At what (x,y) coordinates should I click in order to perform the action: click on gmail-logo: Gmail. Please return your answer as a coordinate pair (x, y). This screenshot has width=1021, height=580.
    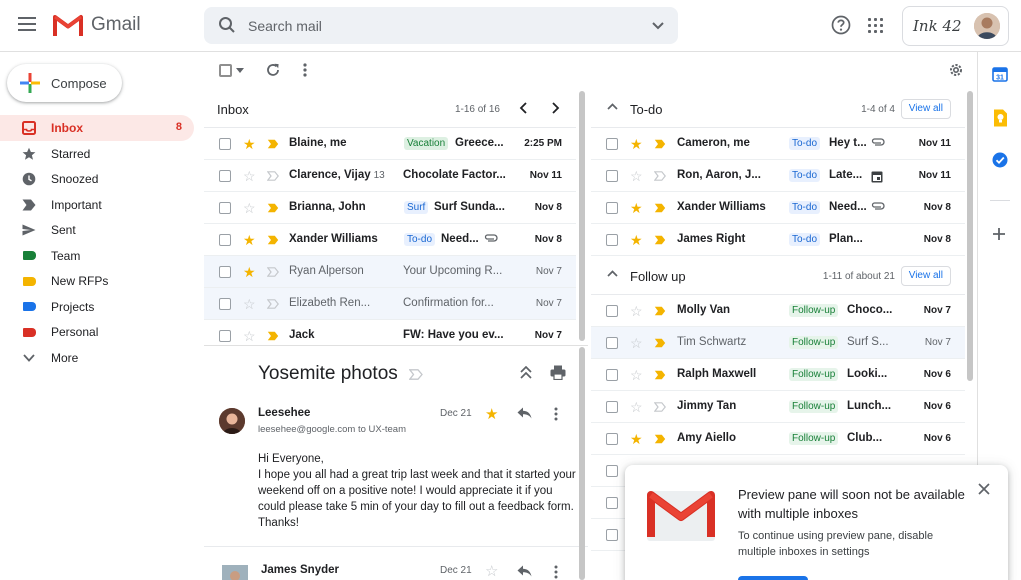
    Looking at the image, I should click on (97, 25).